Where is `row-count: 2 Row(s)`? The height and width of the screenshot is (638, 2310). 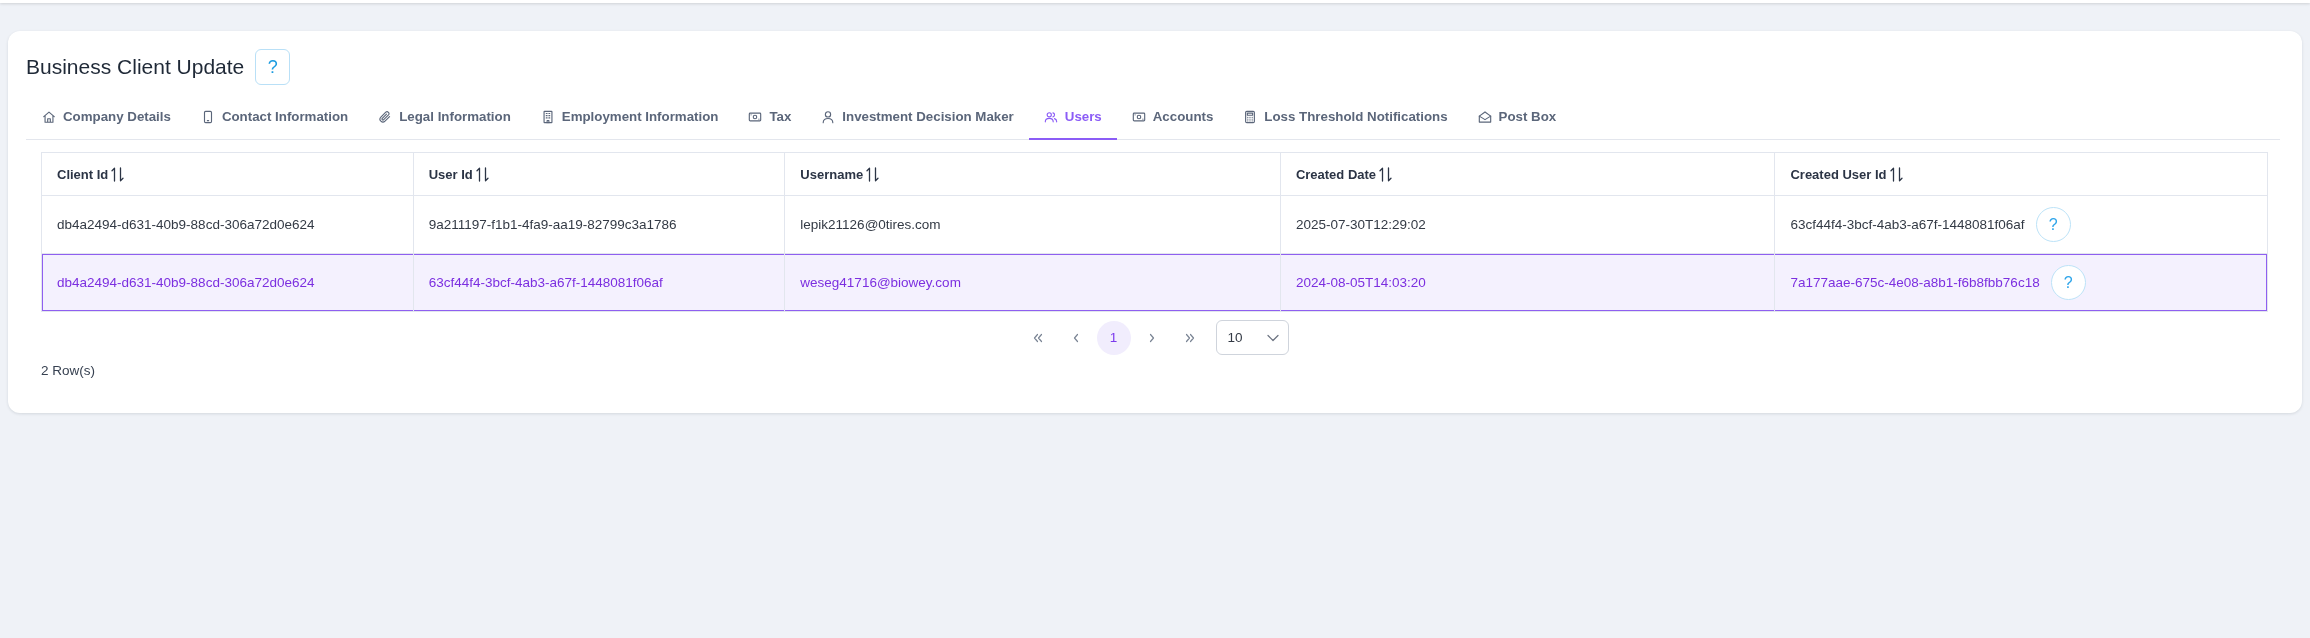 row-count: 2 Row(s) is located at coordinates (68, 370).